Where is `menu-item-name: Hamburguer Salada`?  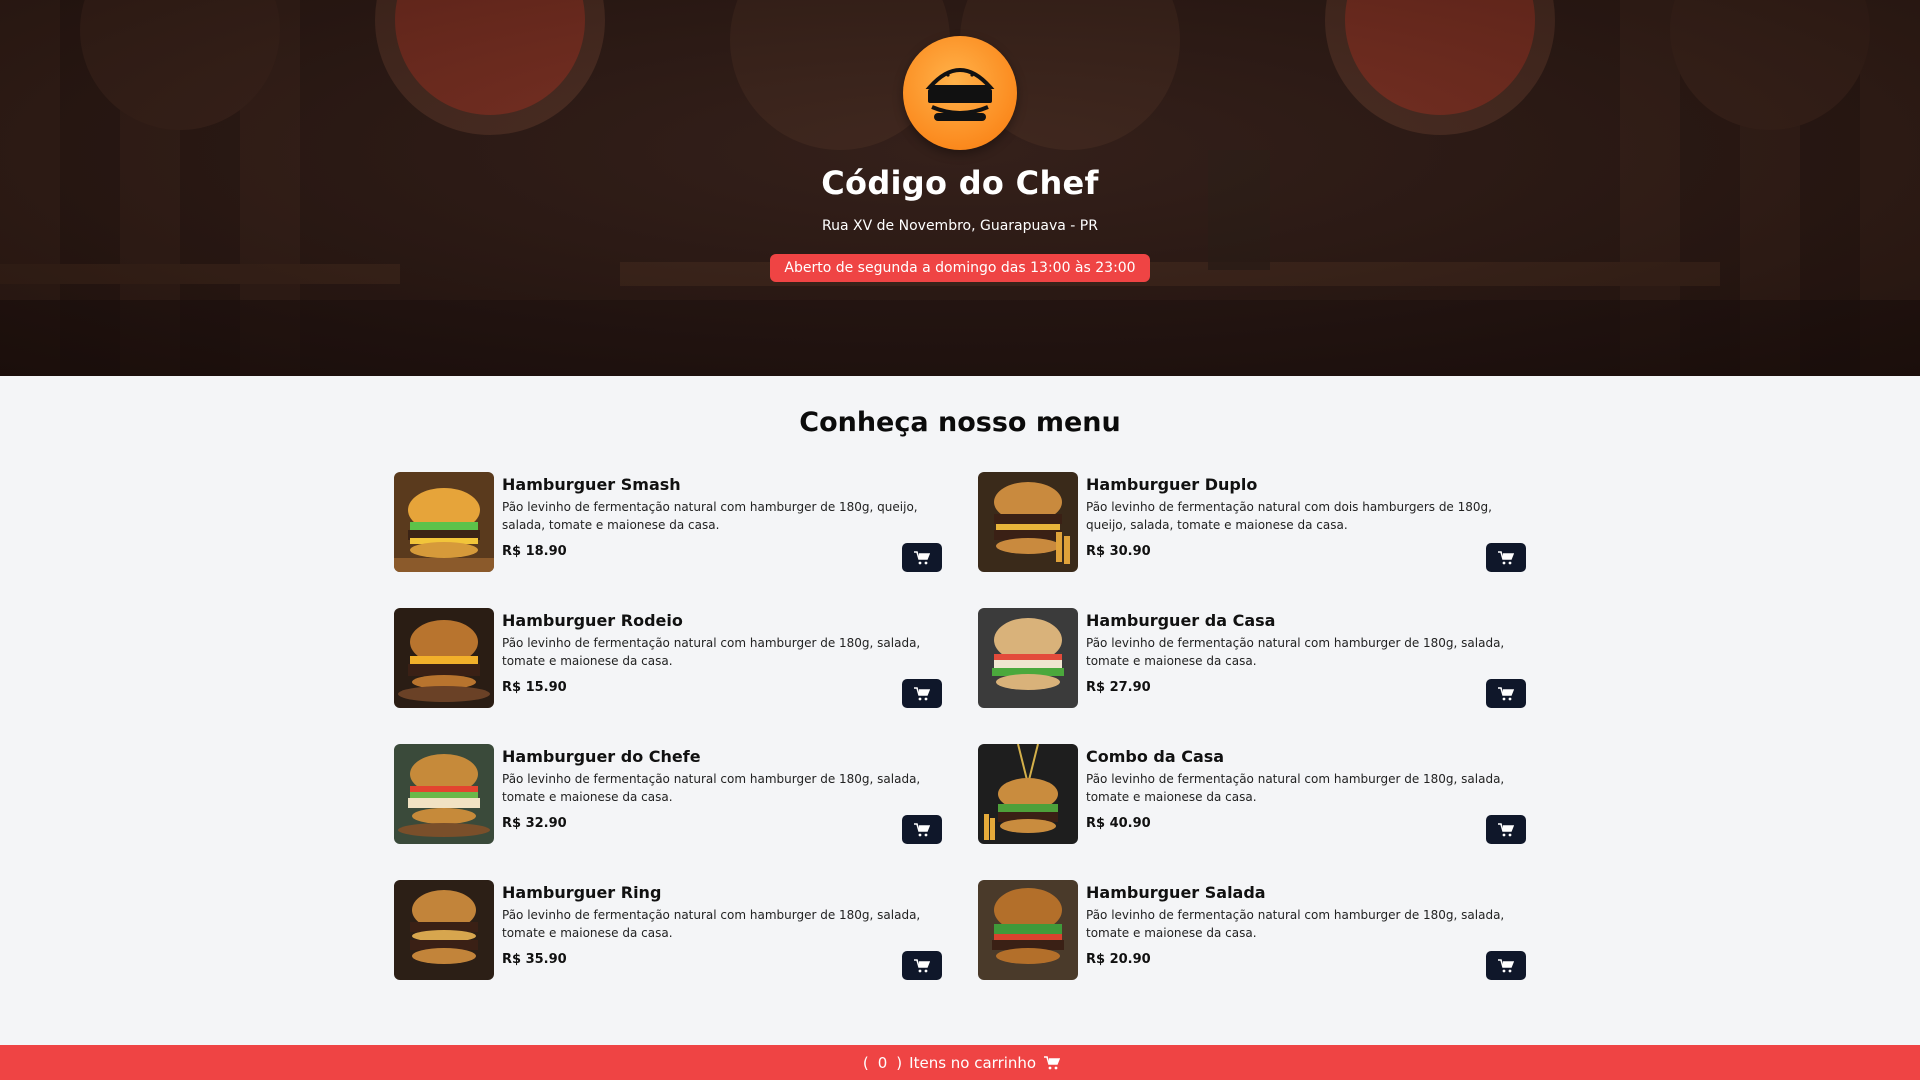 menu-item-name: Hamburguer Salada is located at coordinates (1176, 892).